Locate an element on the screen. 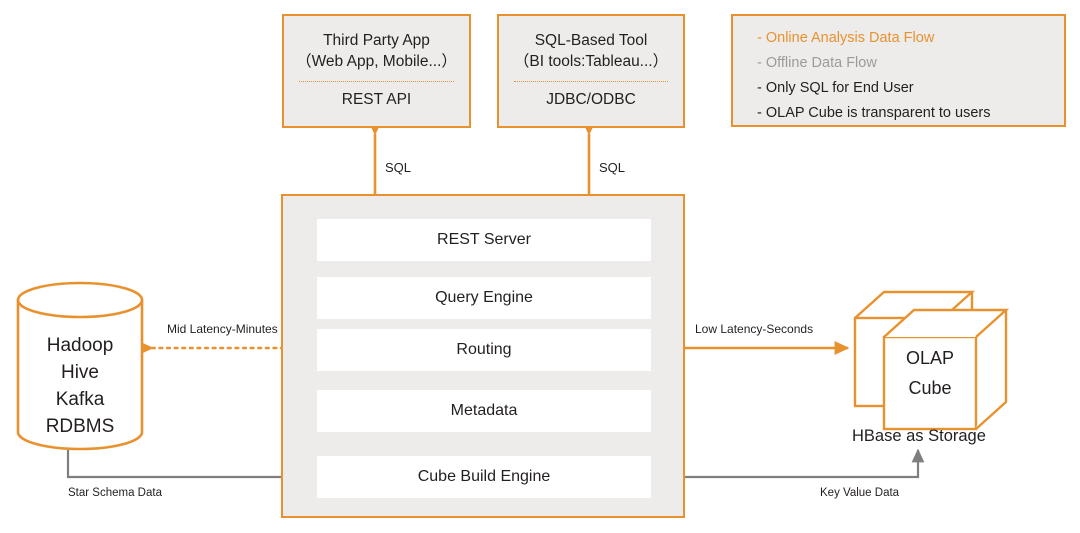 This screenshot has width=1080, height=533. engine-row-label: Query Engine is located at coordinates (484, 297).